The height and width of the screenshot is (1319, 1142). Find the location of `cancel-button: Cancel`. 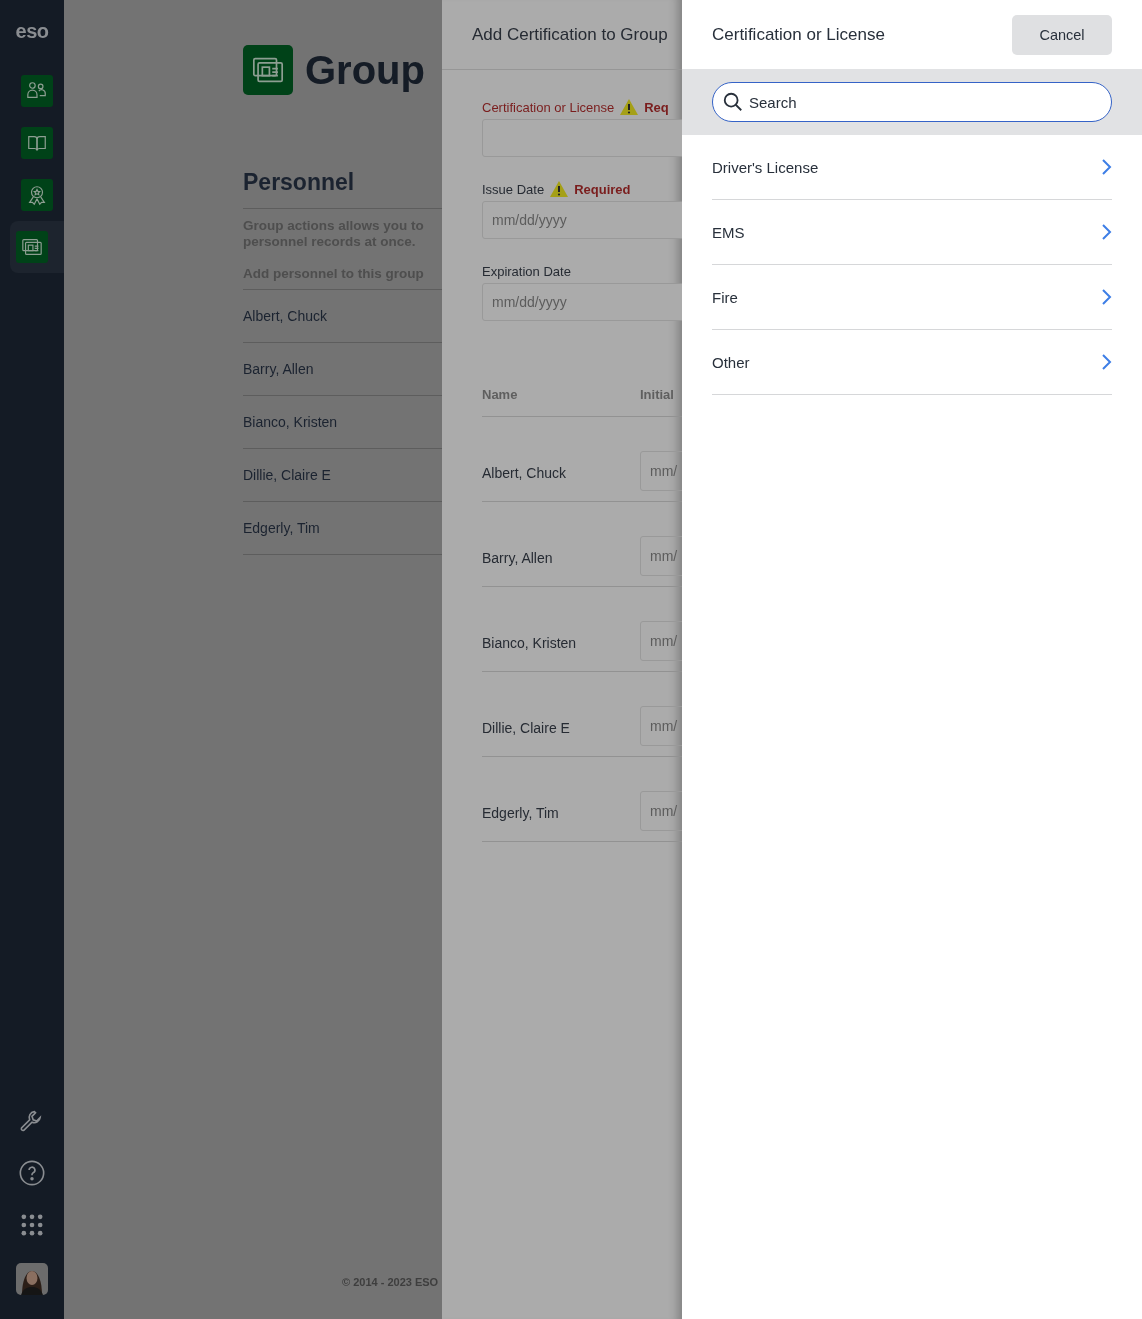

cancel-button: Cancel is located at coordinates (1062, 34).